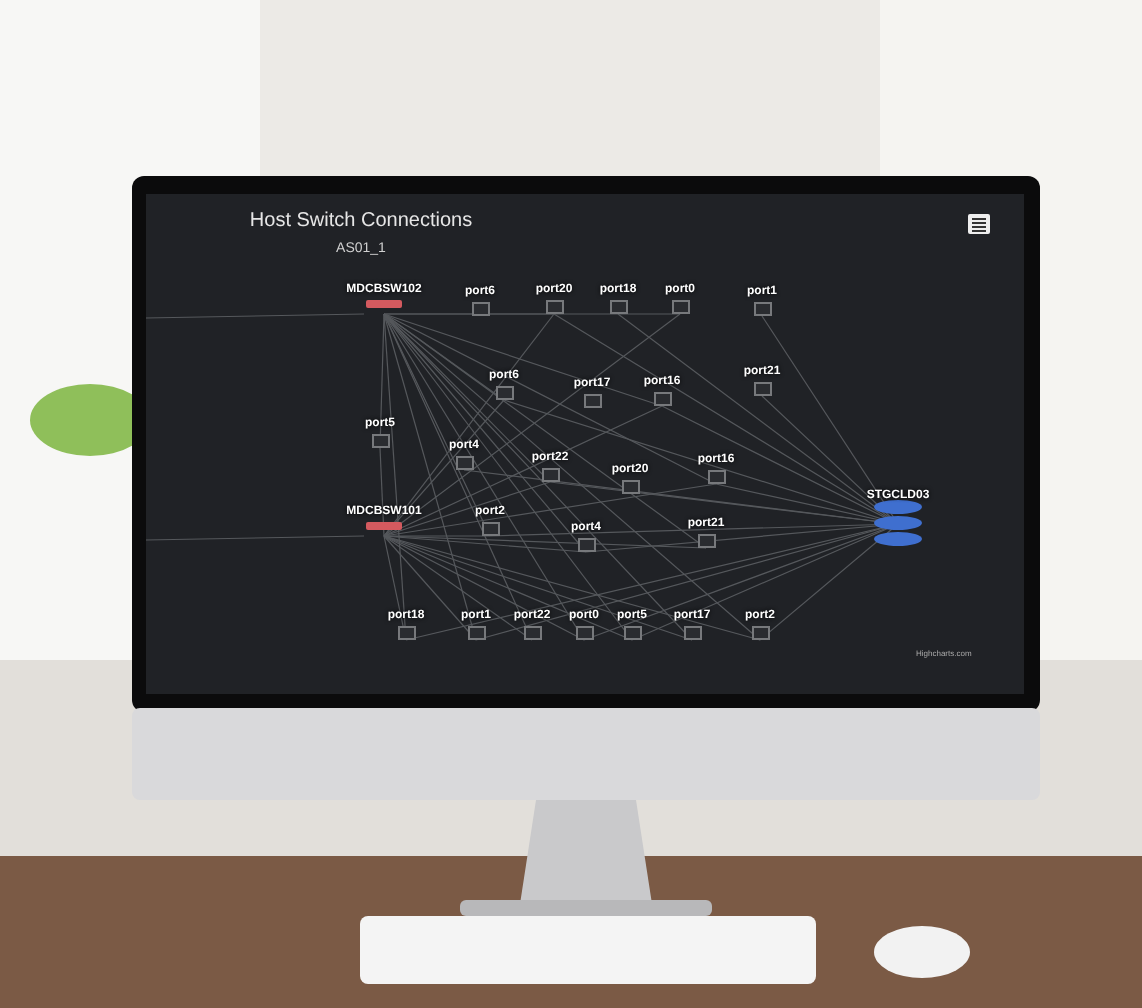  What do you see at coordinates (898, 524) in the screenshot?
I see `database-icon` at bounding box center [898, 524].